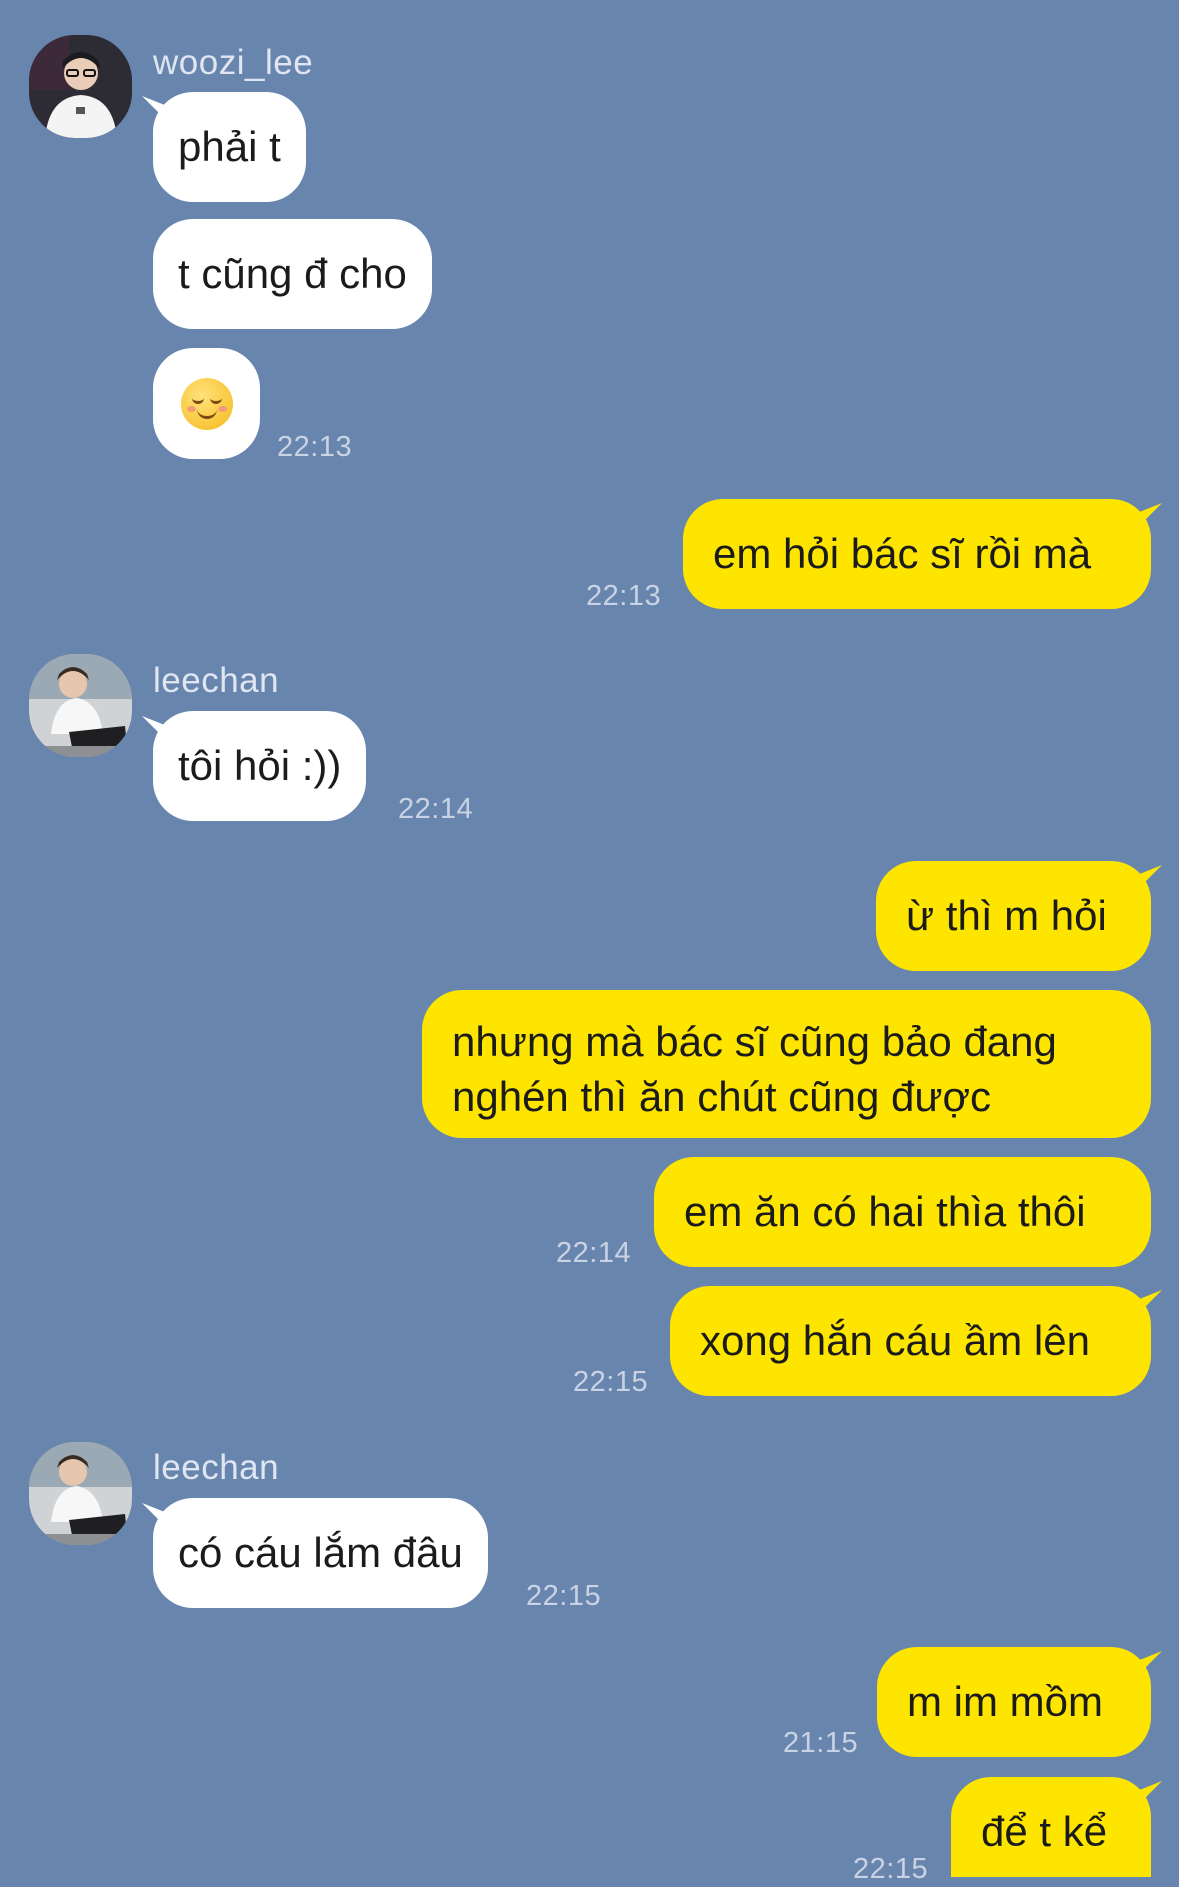 Image resolution: width=1179 pixels, height=1887 pixels. What do you see at coordinates (229, 147) in the screenshot?
I see `message-bubble-incoming: phải t` at bounding box center [229, 147].